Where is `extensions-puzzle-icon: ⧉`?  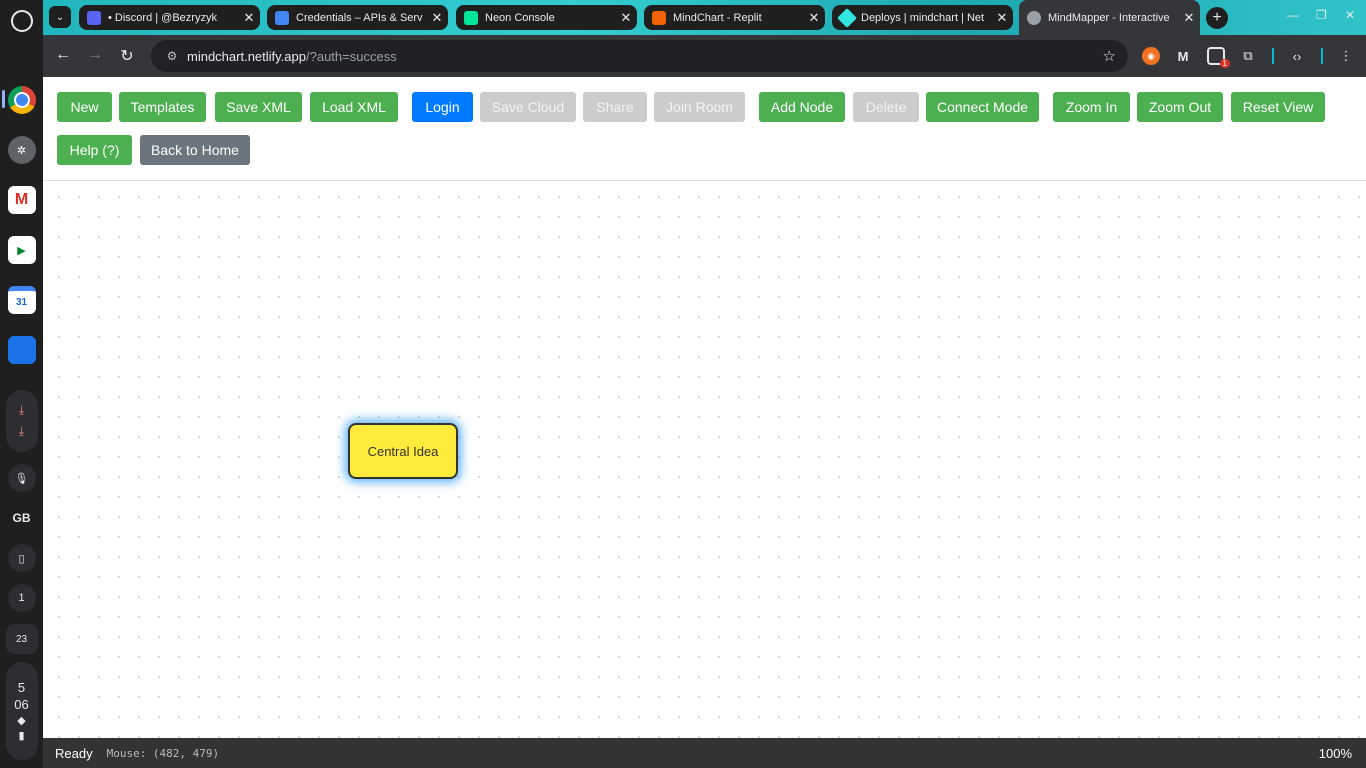
extensions-puzzle-icon: ⧉ is located at coordinates (1248, 56).